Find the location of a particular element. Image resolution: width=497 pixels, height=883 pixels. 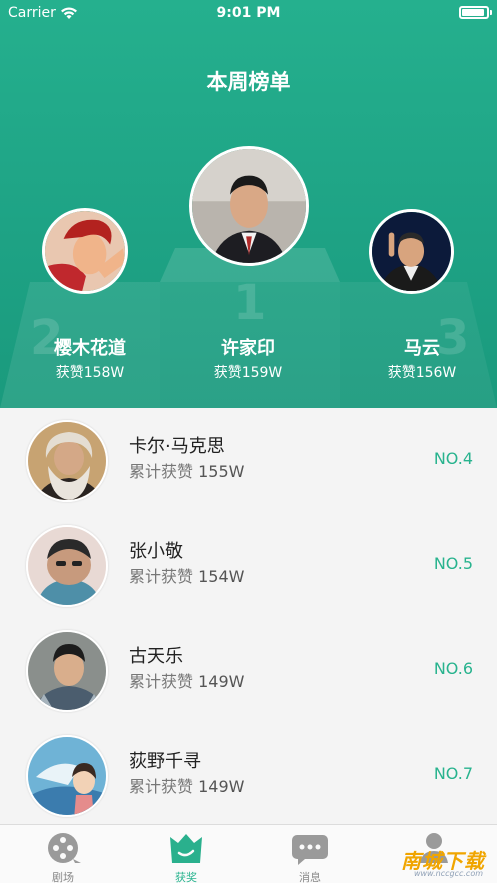

second-place-name: 樱木花道 is located at coordinates (90, 348).